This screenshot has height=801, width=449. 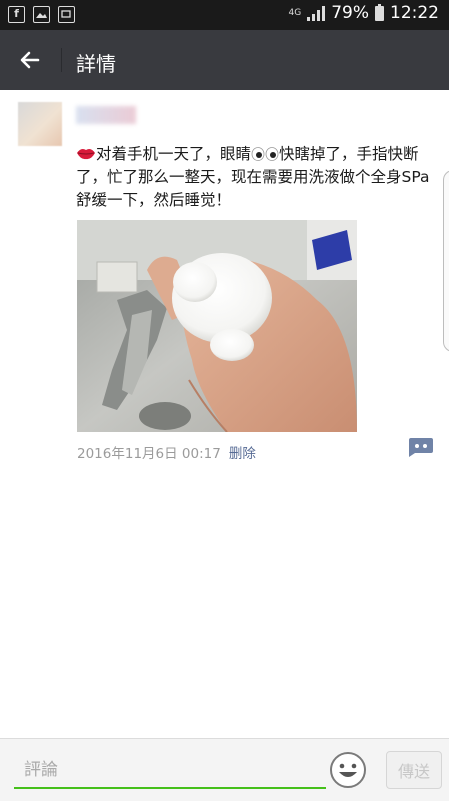 What do you see at coordinates (96, 64) in the screenshot?
I see `page-title: 詳情` at bounding box center [96, 64].